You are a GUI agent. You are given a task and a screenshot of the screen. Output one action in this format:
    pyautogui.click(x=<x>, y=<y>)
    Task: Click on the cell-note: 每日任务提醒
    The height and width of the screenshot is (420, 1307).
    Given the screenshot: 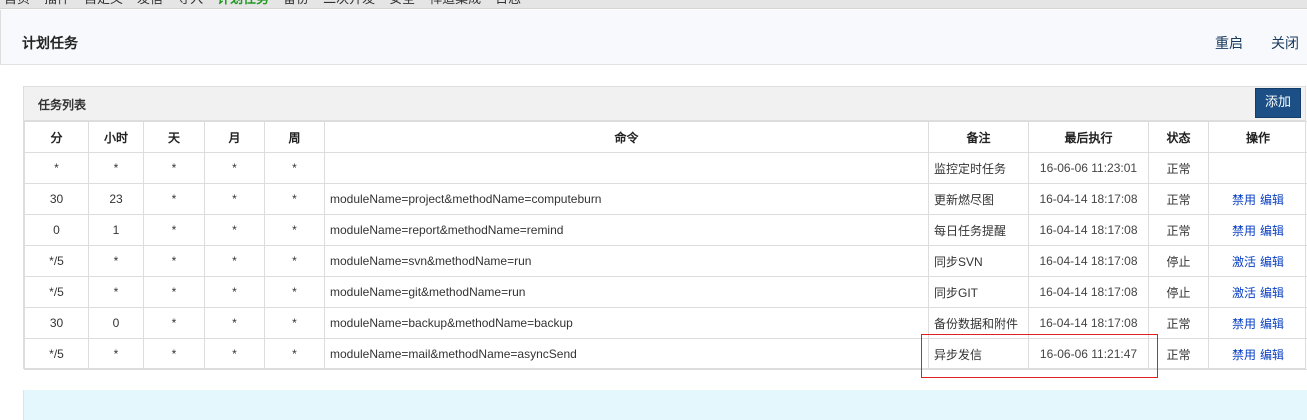 What is the action you would take?
    pyautogui.click(x=979, y=230)
    